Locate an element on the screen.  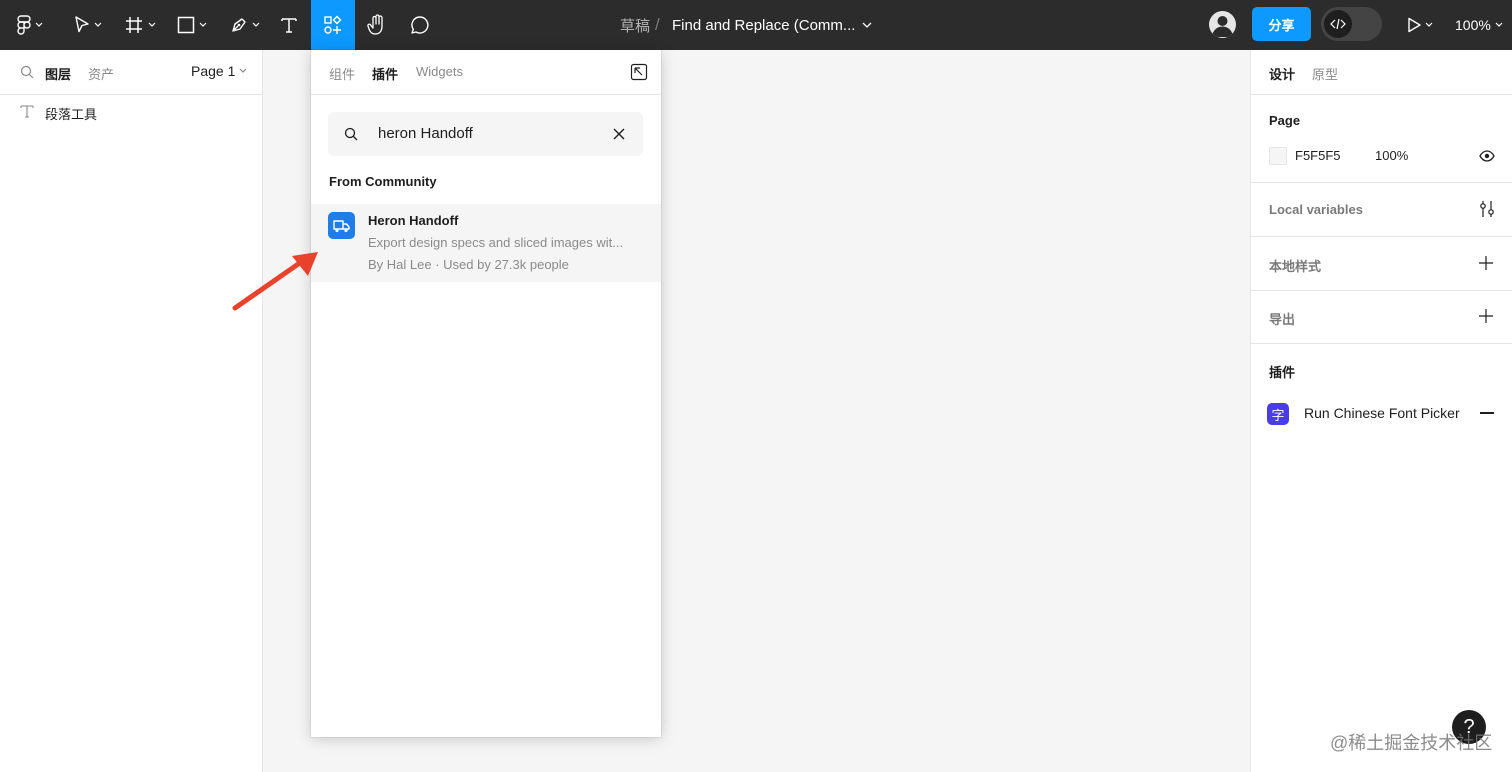
main-menu-button is located at coordinates (30, 25).